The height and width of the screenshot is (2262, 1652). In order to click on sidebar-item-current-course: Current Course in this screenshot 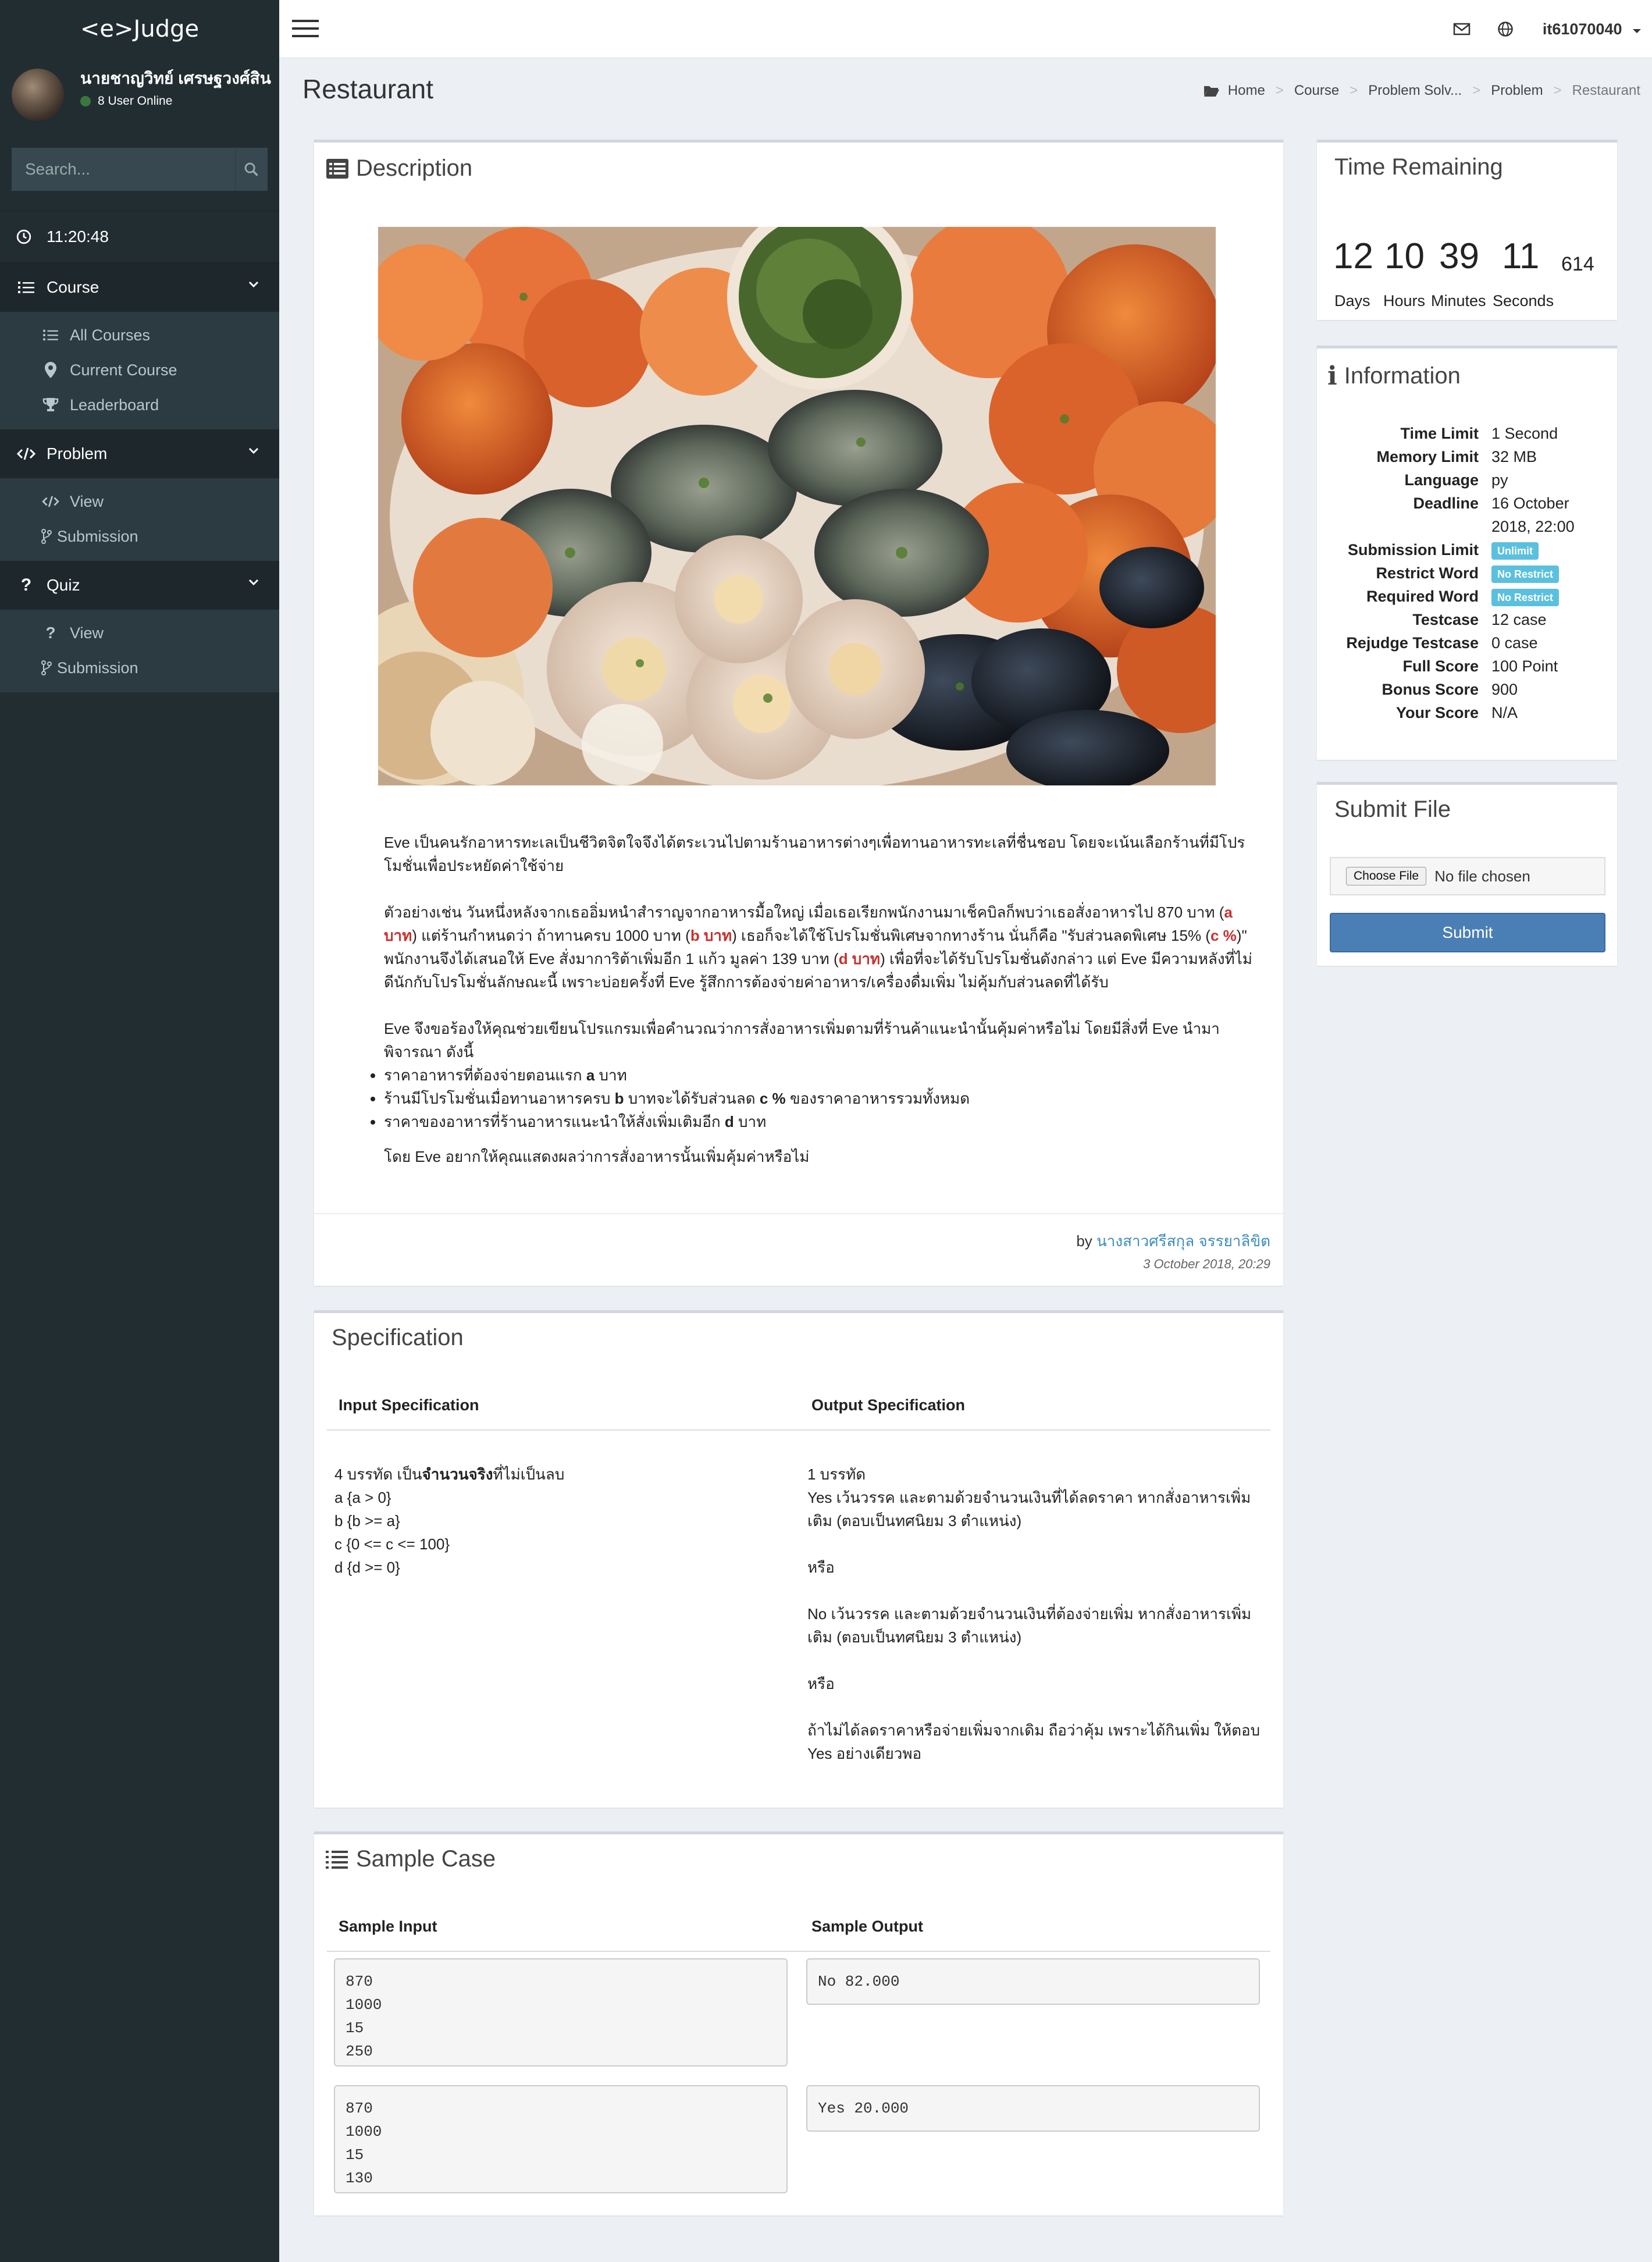, I will do `click(139, 370)`.